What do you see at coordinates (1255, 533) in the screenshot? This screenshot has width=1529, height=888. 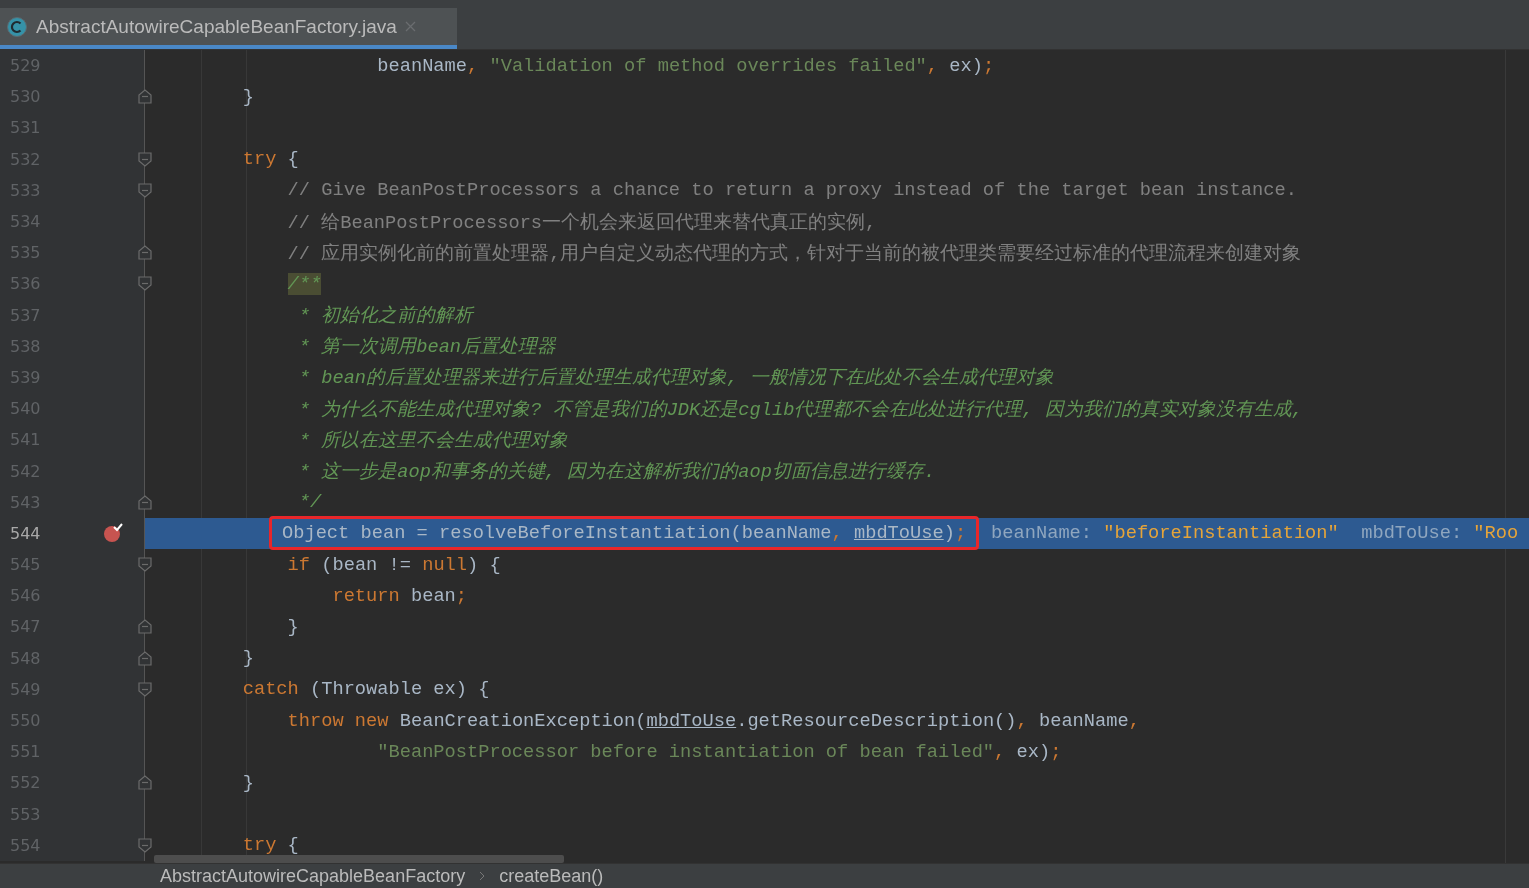 I see `inline-value-hint: beanName: "beforeInstantiation" mbdToUse: "Roo` at bounding box center [1255, 533].